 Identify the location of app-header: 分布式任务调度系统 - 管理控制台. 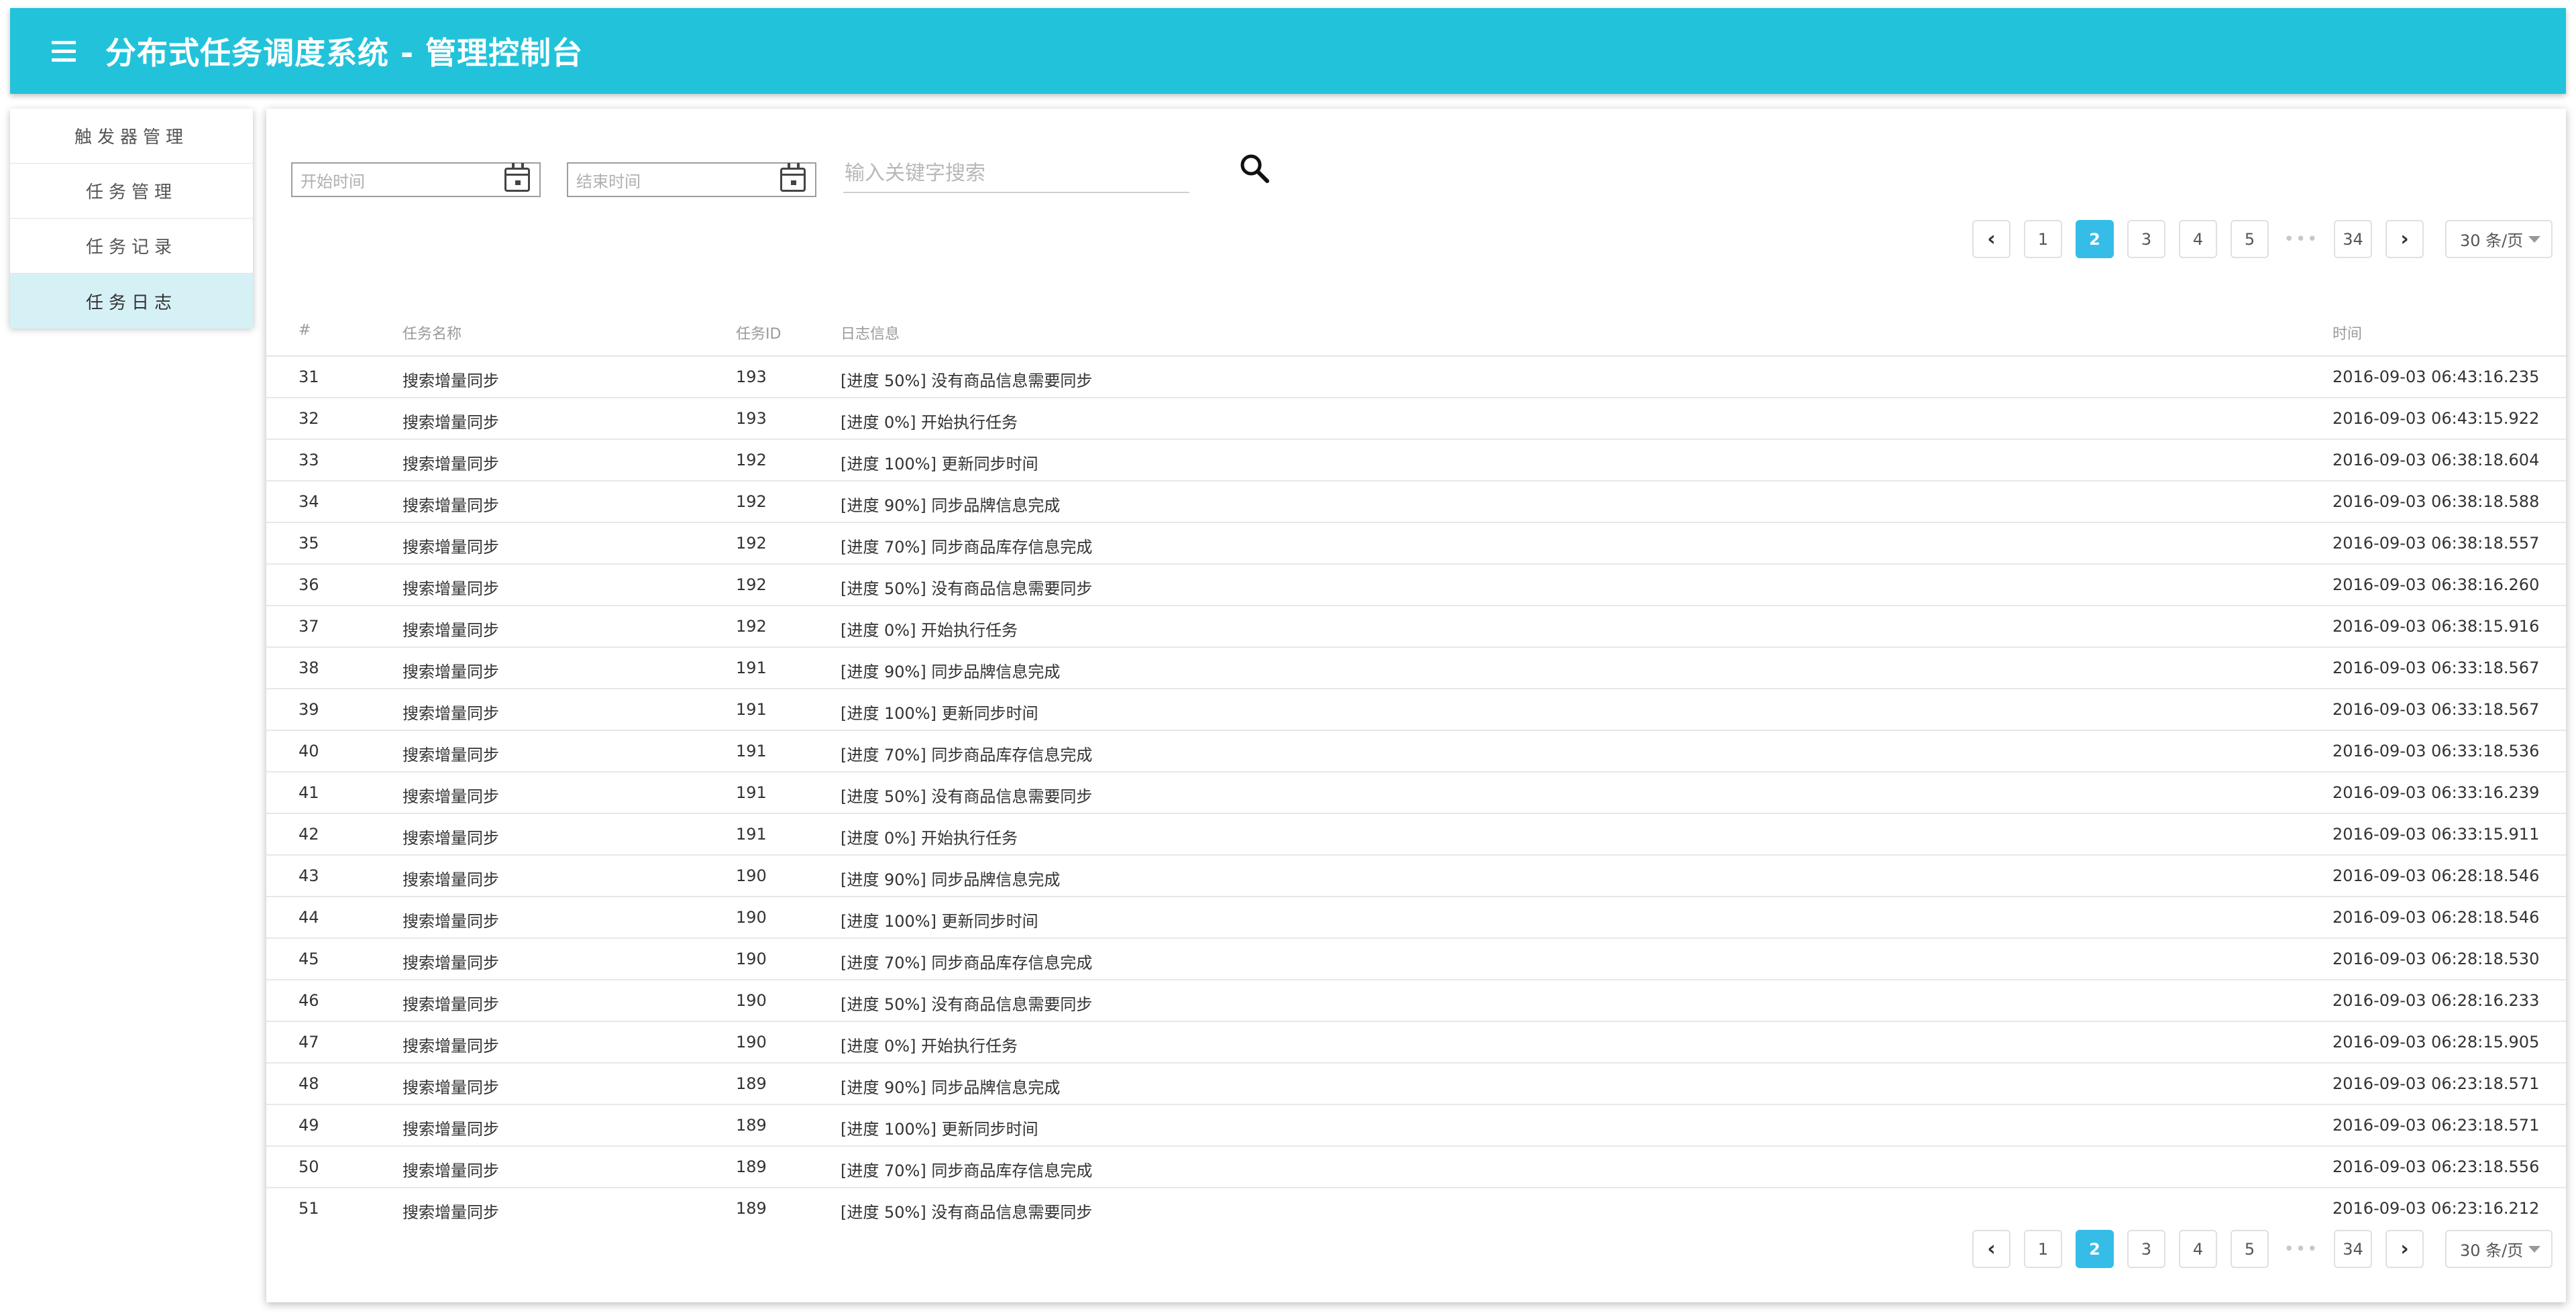
(1288, 51).